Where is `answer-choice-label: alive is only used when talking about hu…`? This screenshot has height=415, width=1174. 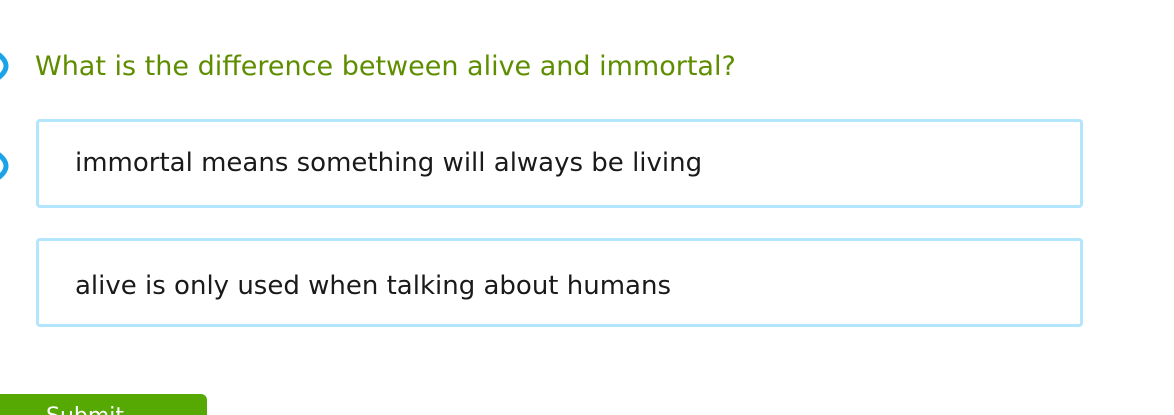
answer-choice-label: alive is only used when talking about hu… is located at coordinates (373, 286).